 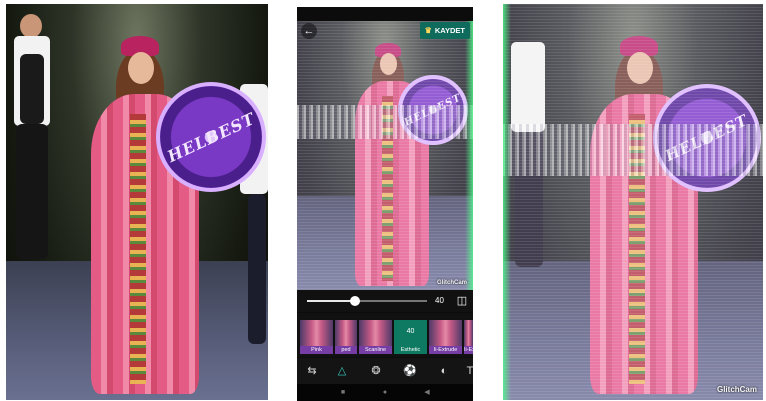 I want to click on nav-back-icon: ◀, so click(x=427, y=392).